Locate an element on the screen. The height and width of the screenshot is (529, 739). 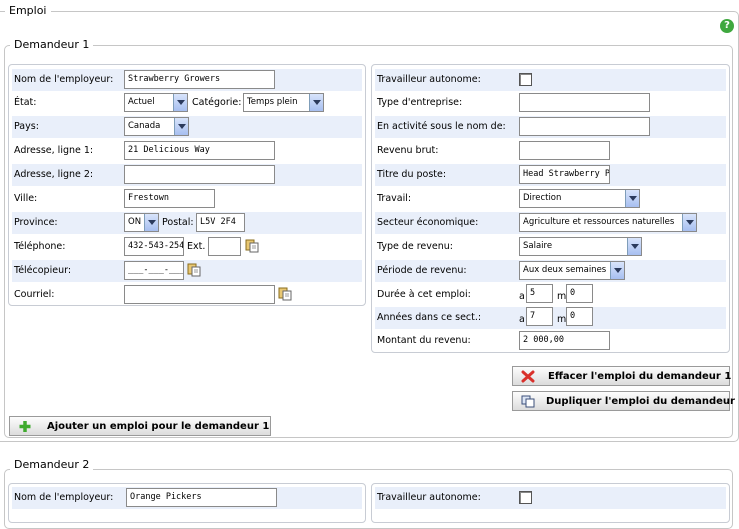
sector-select: Agriculture et ressources naturelles is located at coordinates (608, 222).